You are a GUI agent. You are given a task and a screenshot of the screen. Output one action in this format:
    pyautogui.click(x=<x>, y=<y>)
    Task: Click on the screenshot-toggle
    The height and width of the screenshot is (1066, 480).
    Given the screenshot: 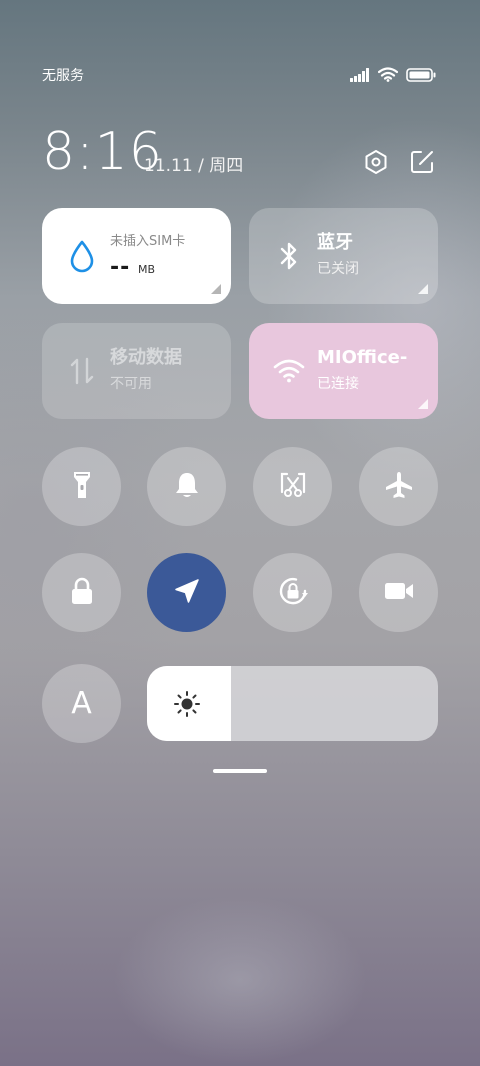 What is the action you would take?
    pyautogui.click(x=292, y=486)
    